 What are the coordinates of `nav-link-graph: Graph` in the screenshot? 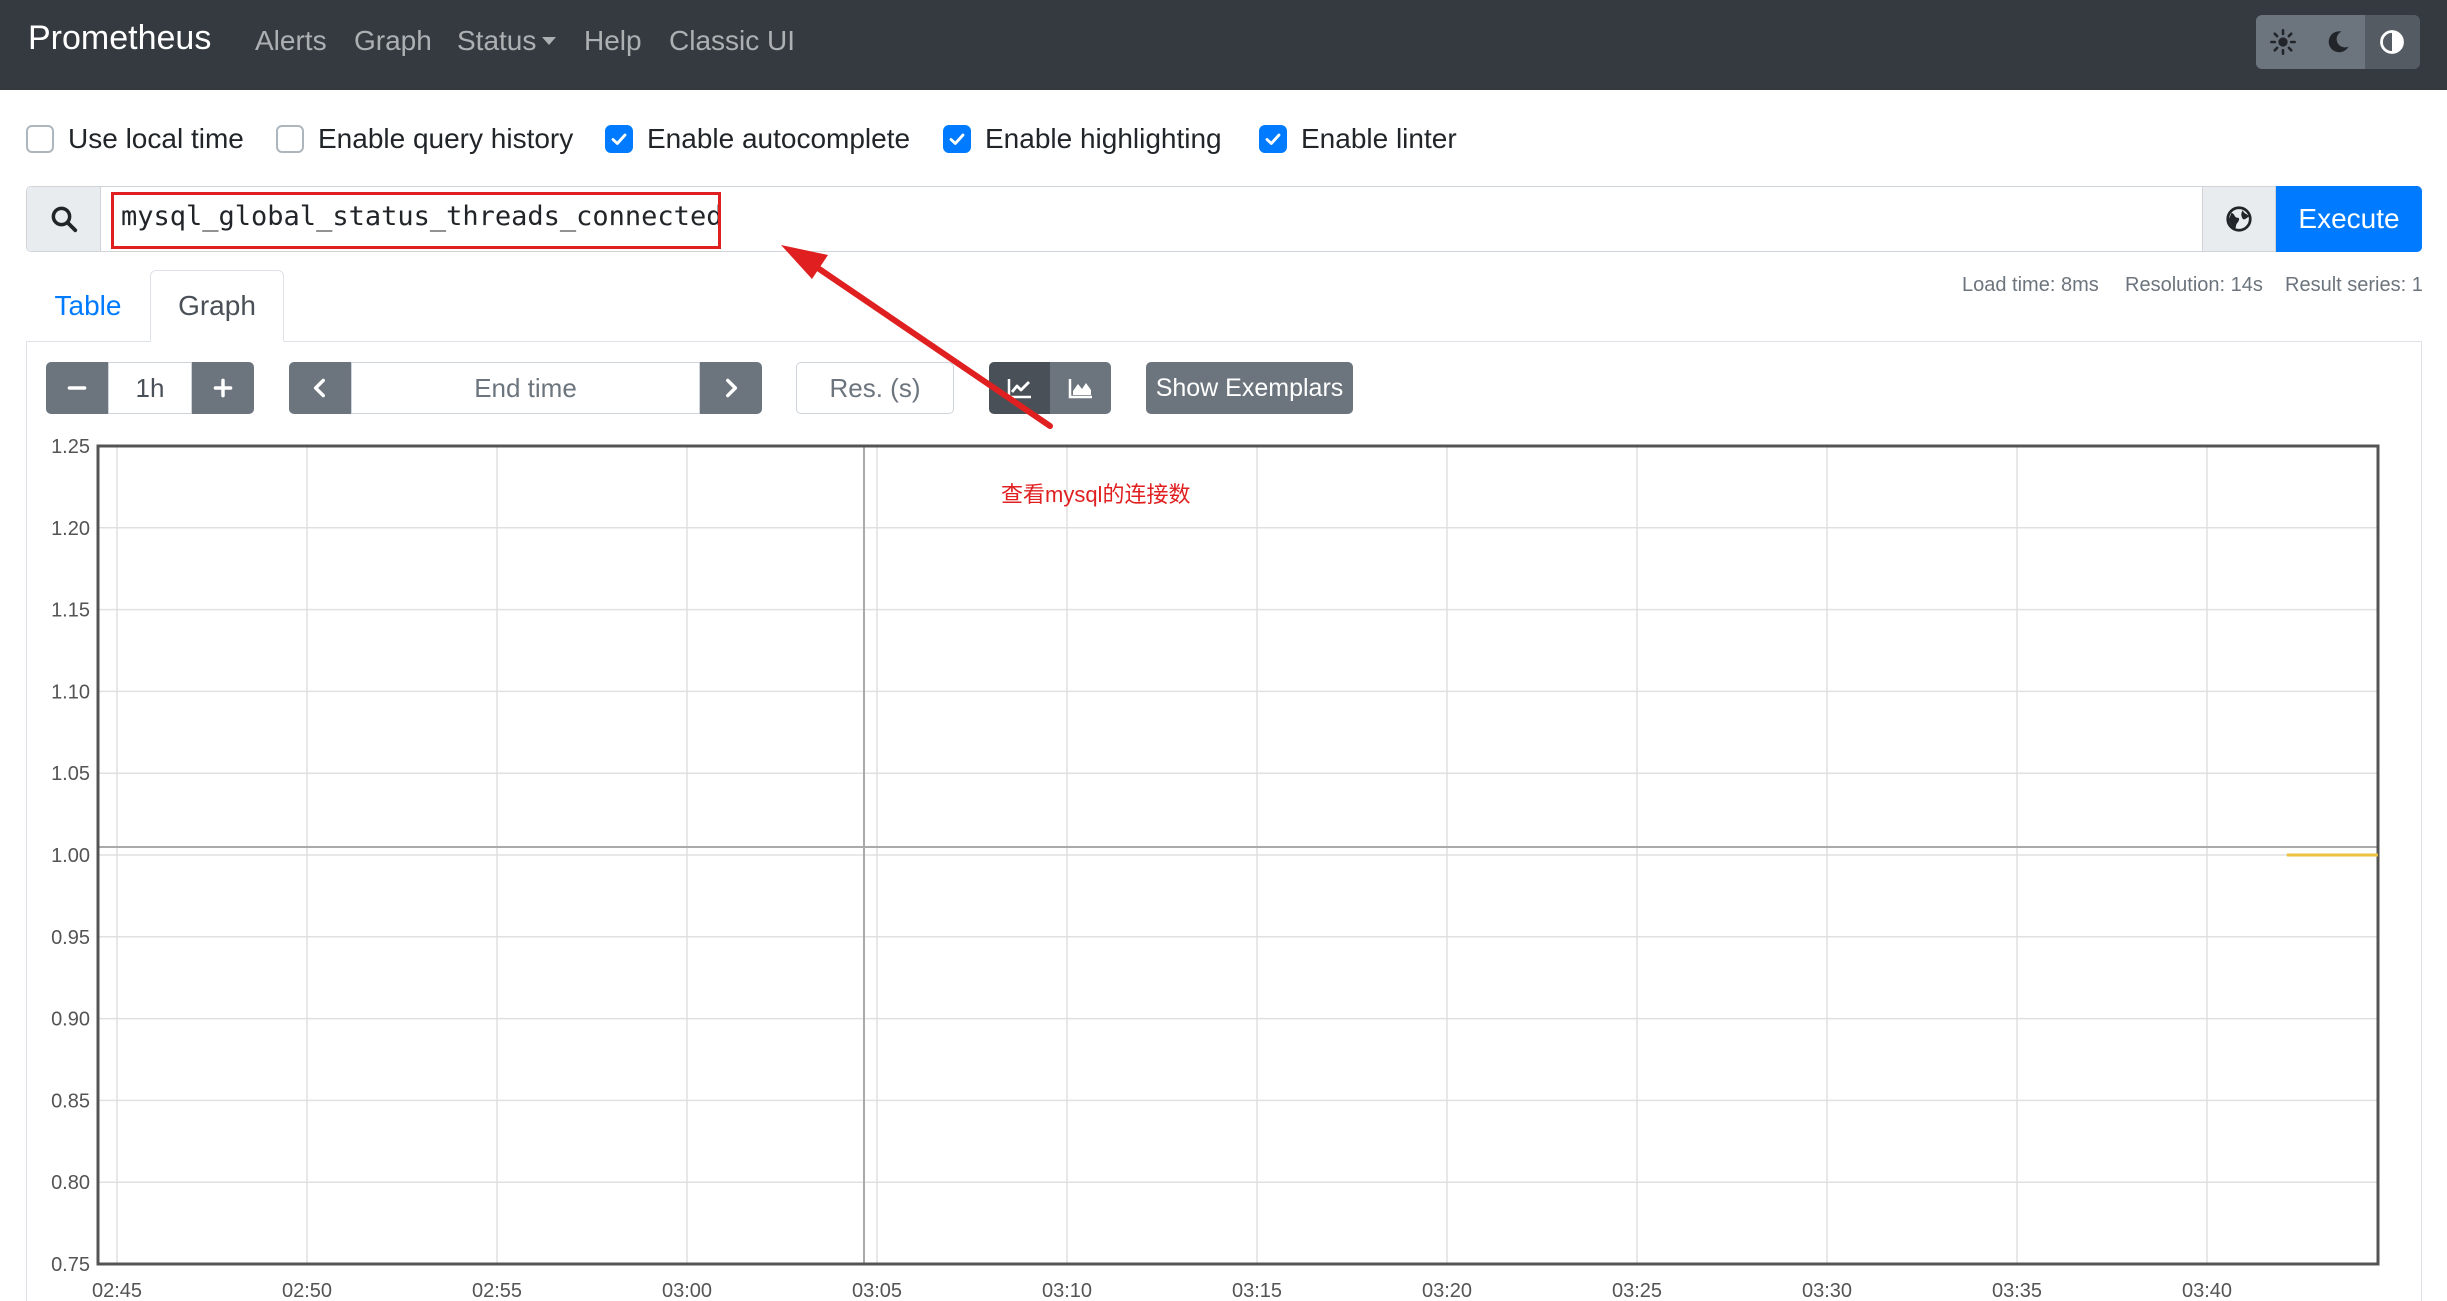 It's located at (393, 41).